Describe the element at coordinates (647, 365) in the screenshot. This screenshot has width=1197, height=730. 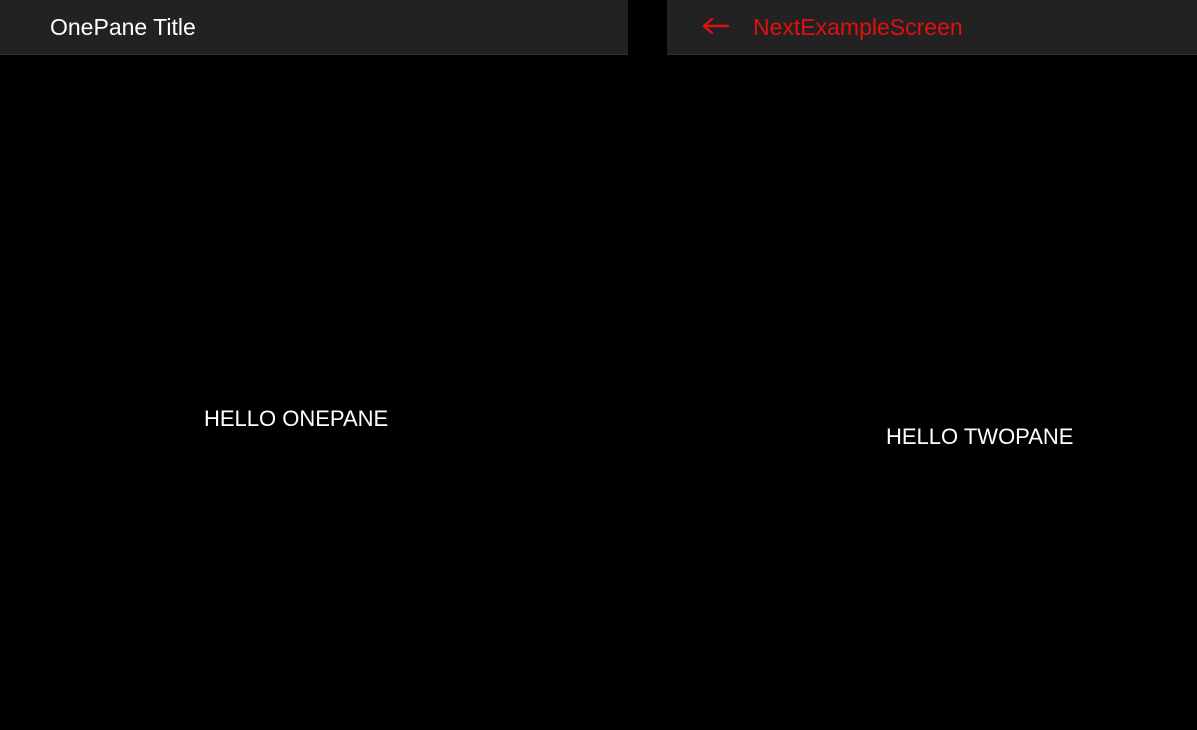
I see `screen-hinge` at that location.